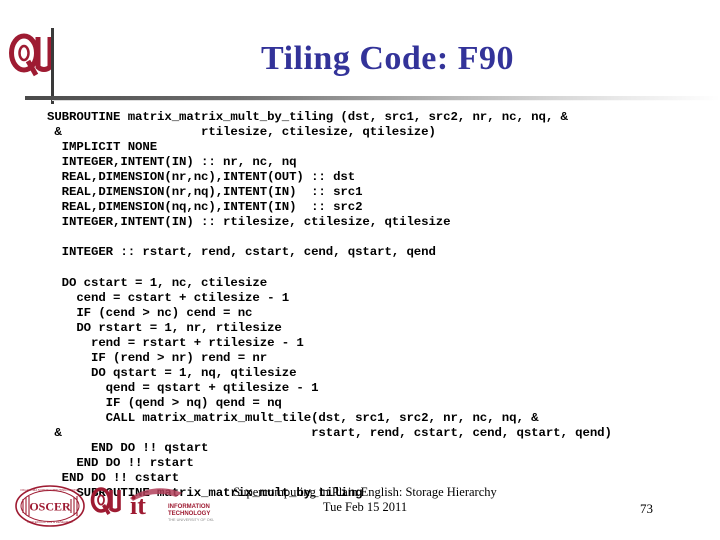  I want to click on code-line: cend = cstart + ctilesize - 1, so click(168, 297).